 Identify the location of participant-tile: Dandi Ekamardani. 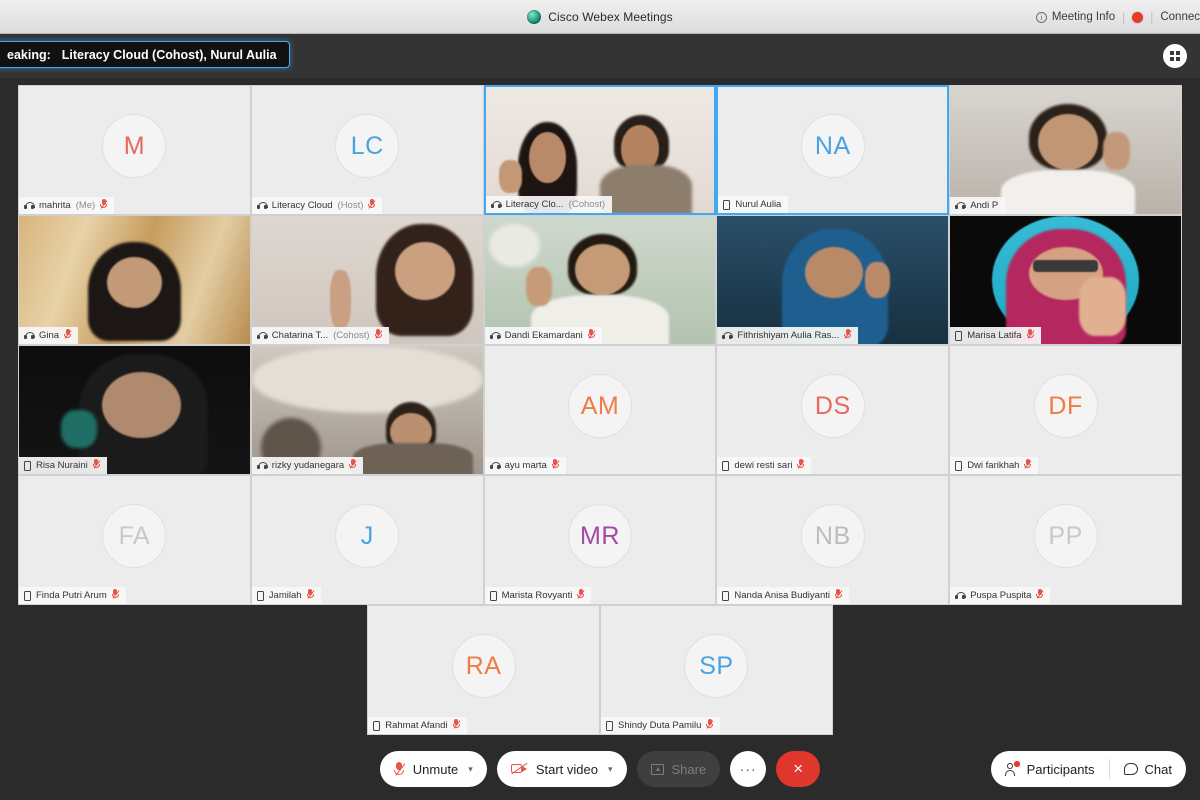
(600, 280).